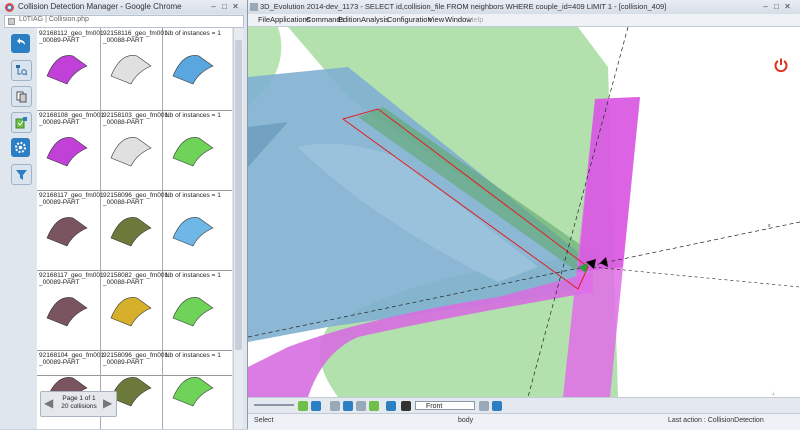 The height and width of the screenshot is (430, 800). Describe the element at coordinates (20, 147) in the screenshot. I see `settings-icon` at that location.